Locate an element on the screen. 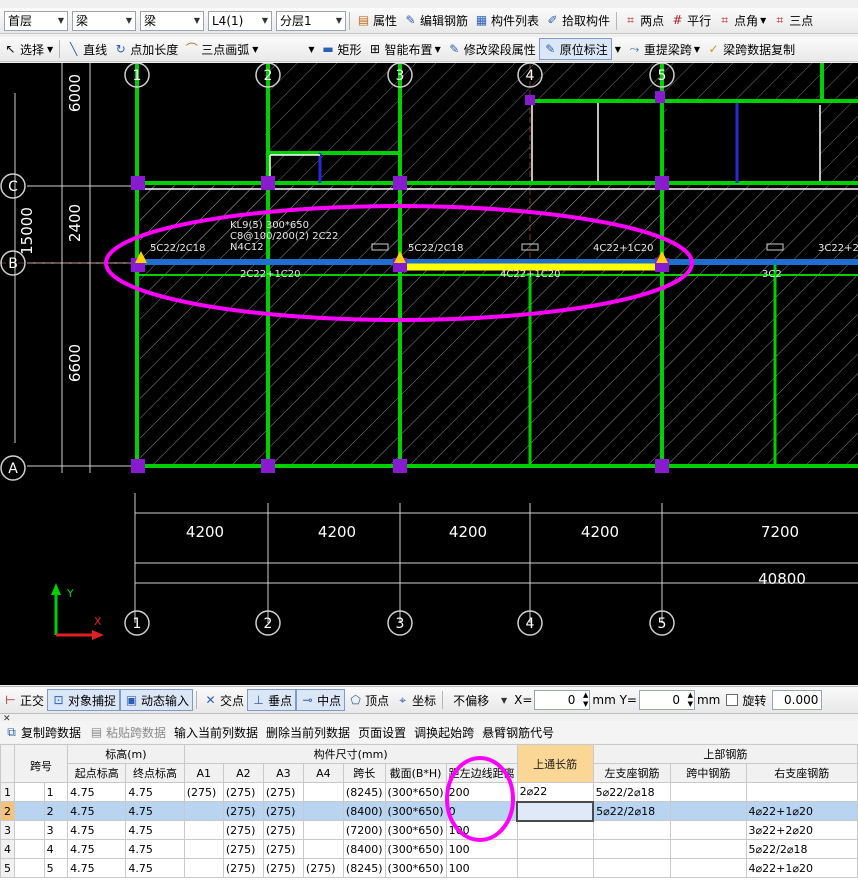  line-button: ╲ 直线 is located at coordinates (86, 49).